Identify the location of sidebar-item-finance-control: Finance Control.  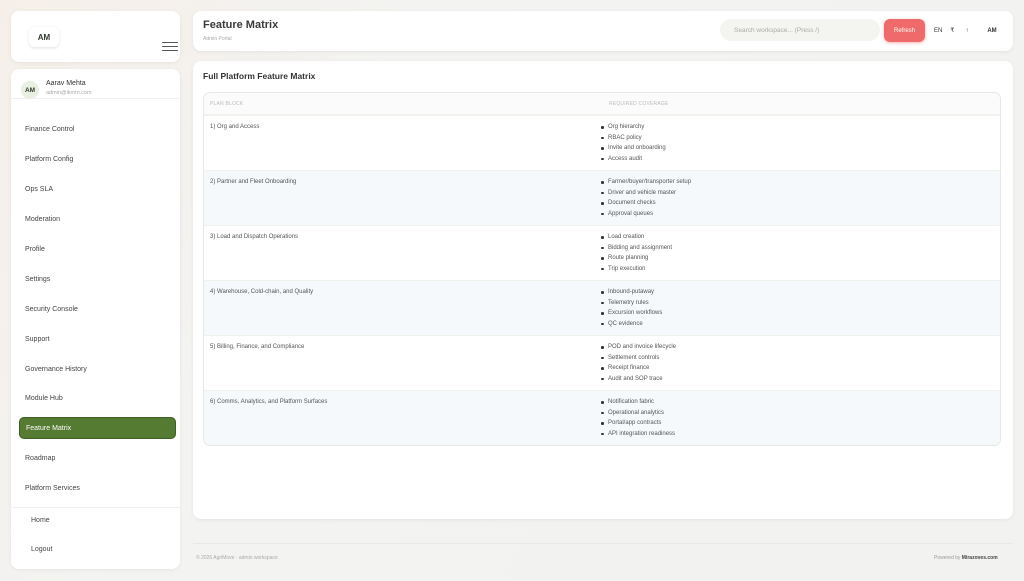
(97, 129).